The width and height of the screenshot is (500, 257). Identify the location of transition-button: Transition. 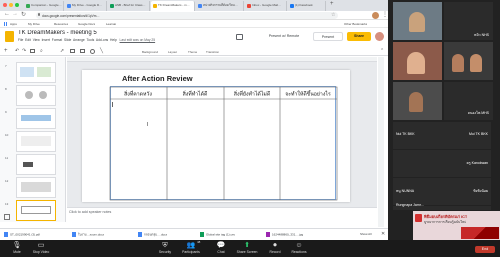
(212, 52).